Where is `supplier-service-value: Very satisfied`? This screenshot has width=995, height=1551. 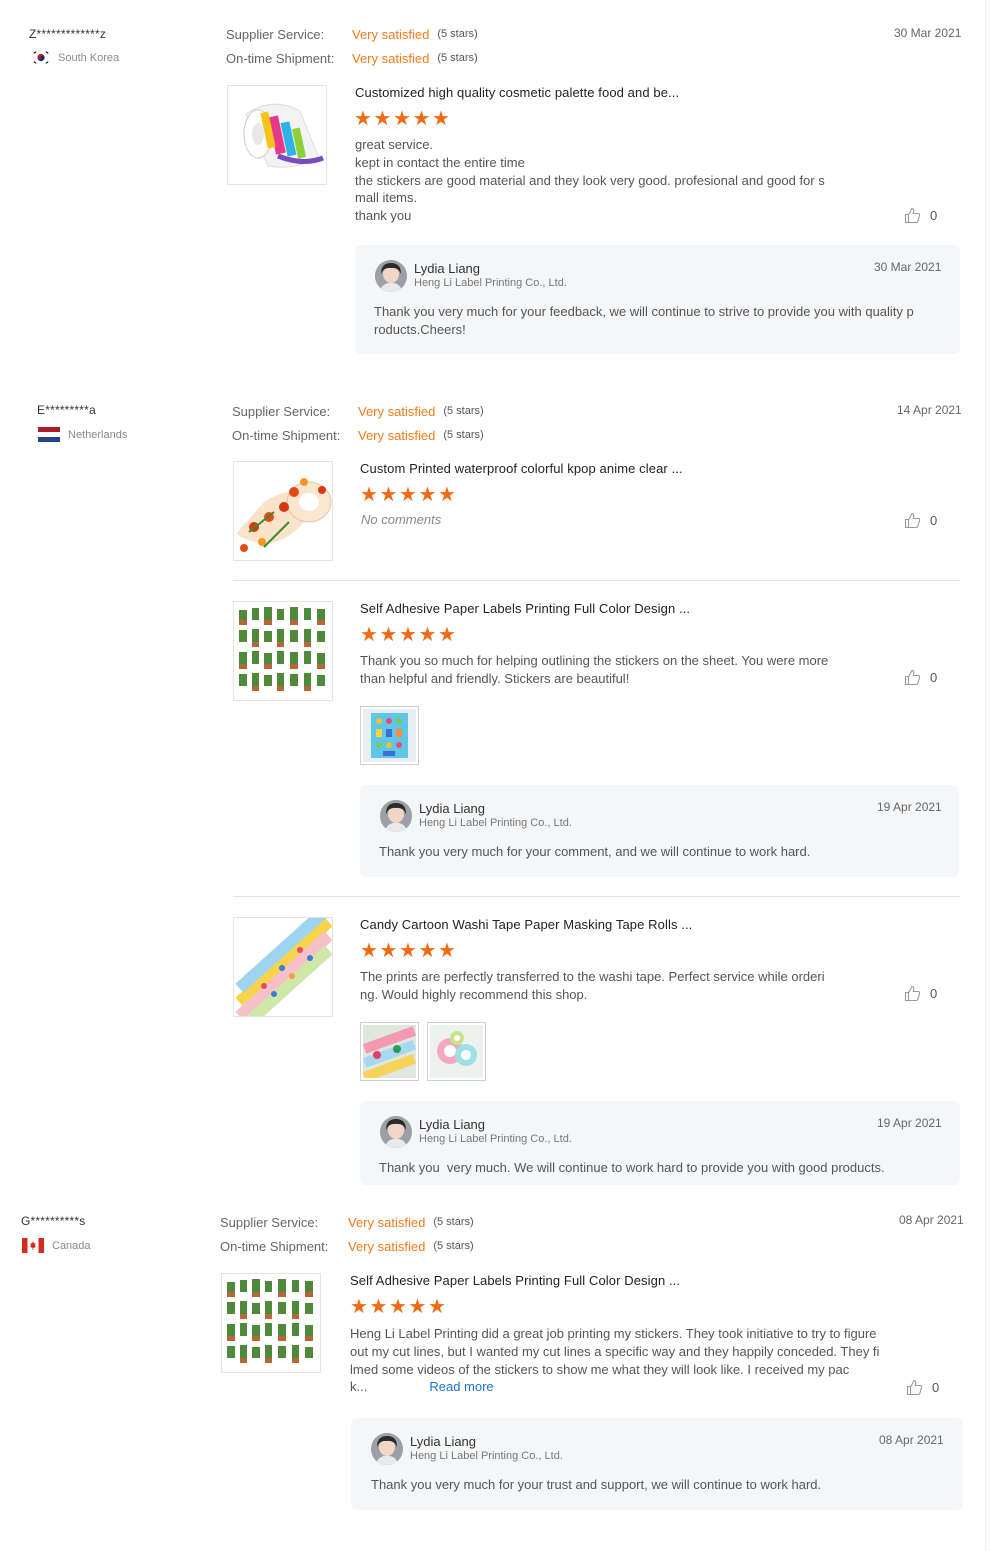 supplier-service-value: Very satisfied is located at coordinates (397, 411).